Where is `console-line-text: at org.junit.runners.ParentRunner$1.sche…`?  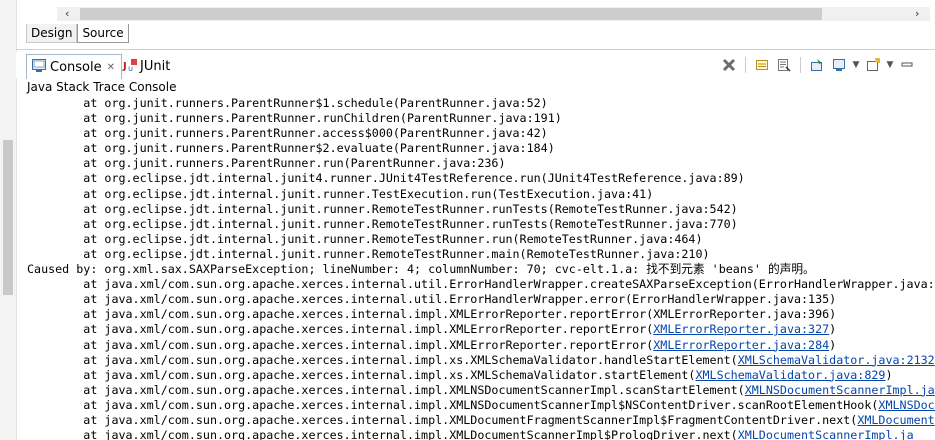
console-line-text: at org.junit.runners.ParentRunner$1.sche… is located at coordinates (287, 103).